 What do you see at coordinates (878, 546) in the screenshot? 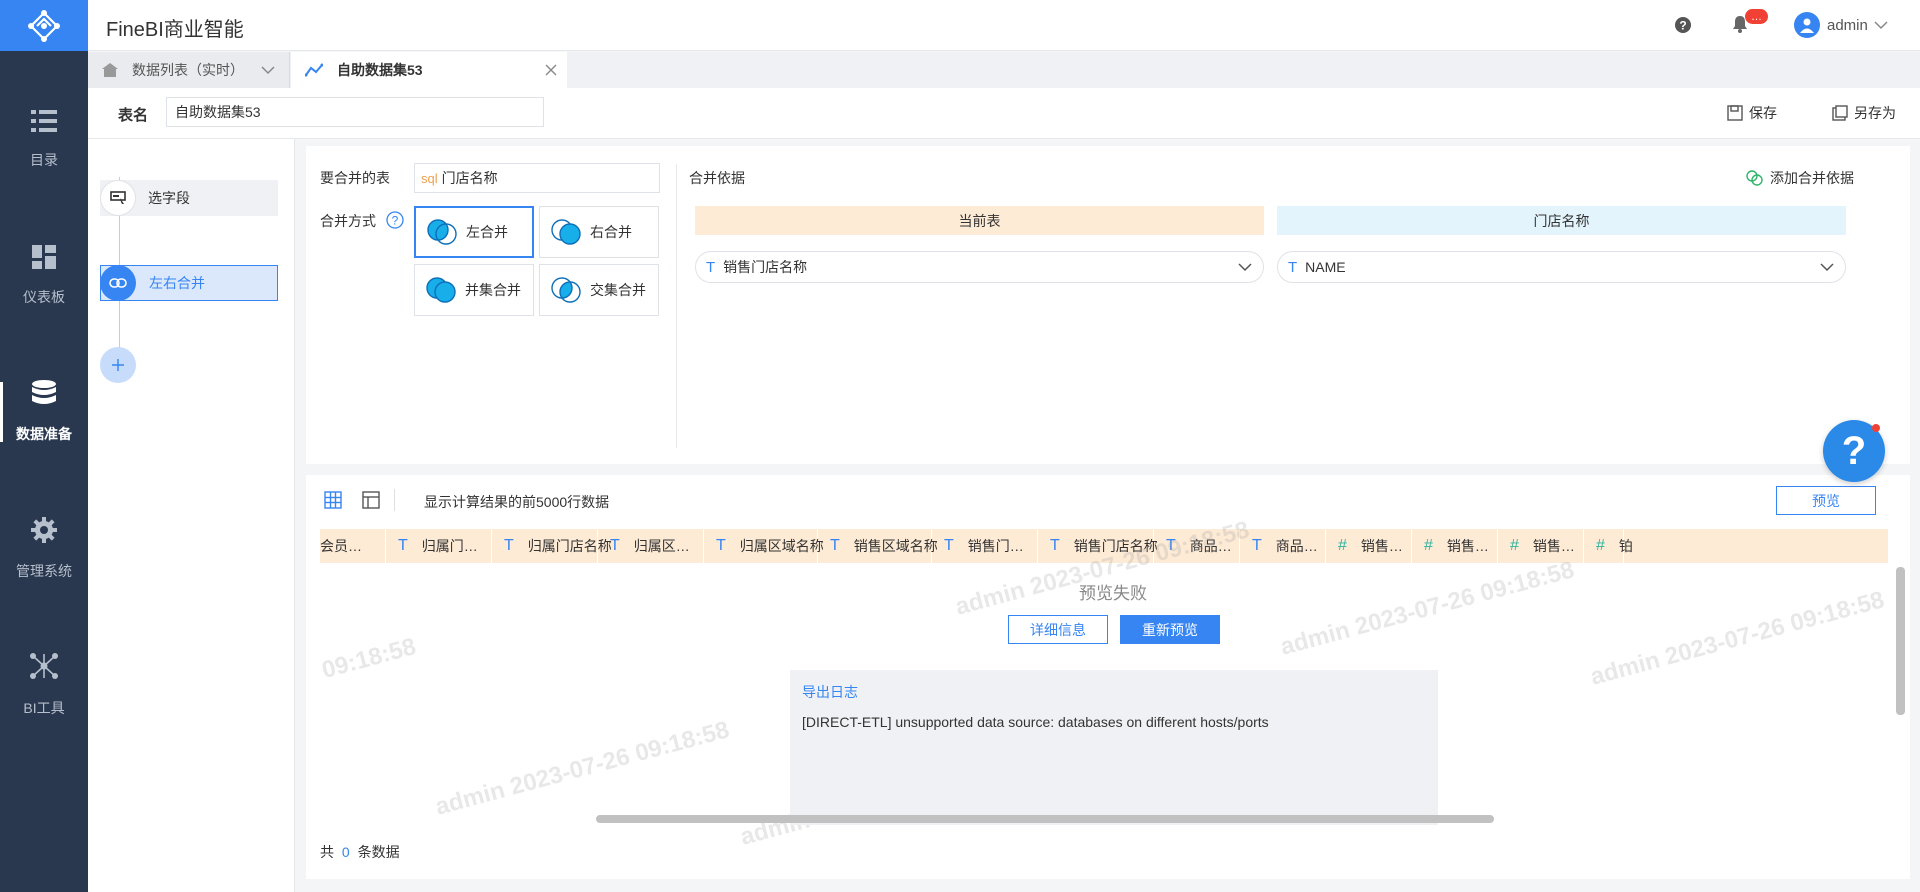
I see `column-header: T 销售区域名称` at bounding box center [878, 546].